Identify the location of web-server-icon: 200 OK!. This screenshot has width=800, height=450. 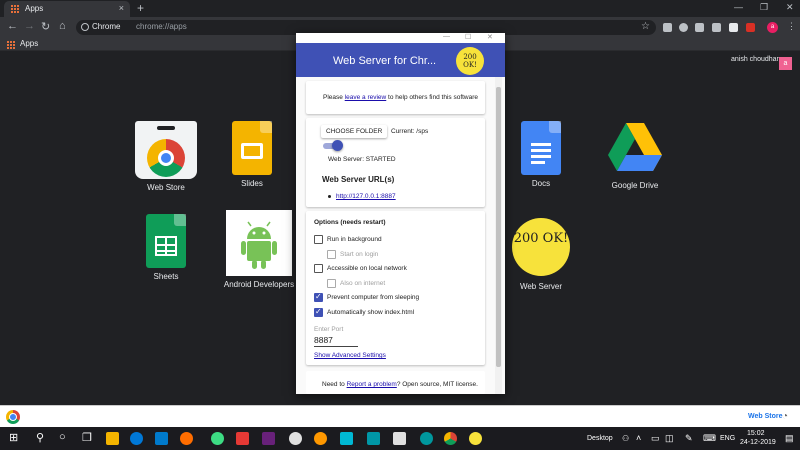
(541, 247).